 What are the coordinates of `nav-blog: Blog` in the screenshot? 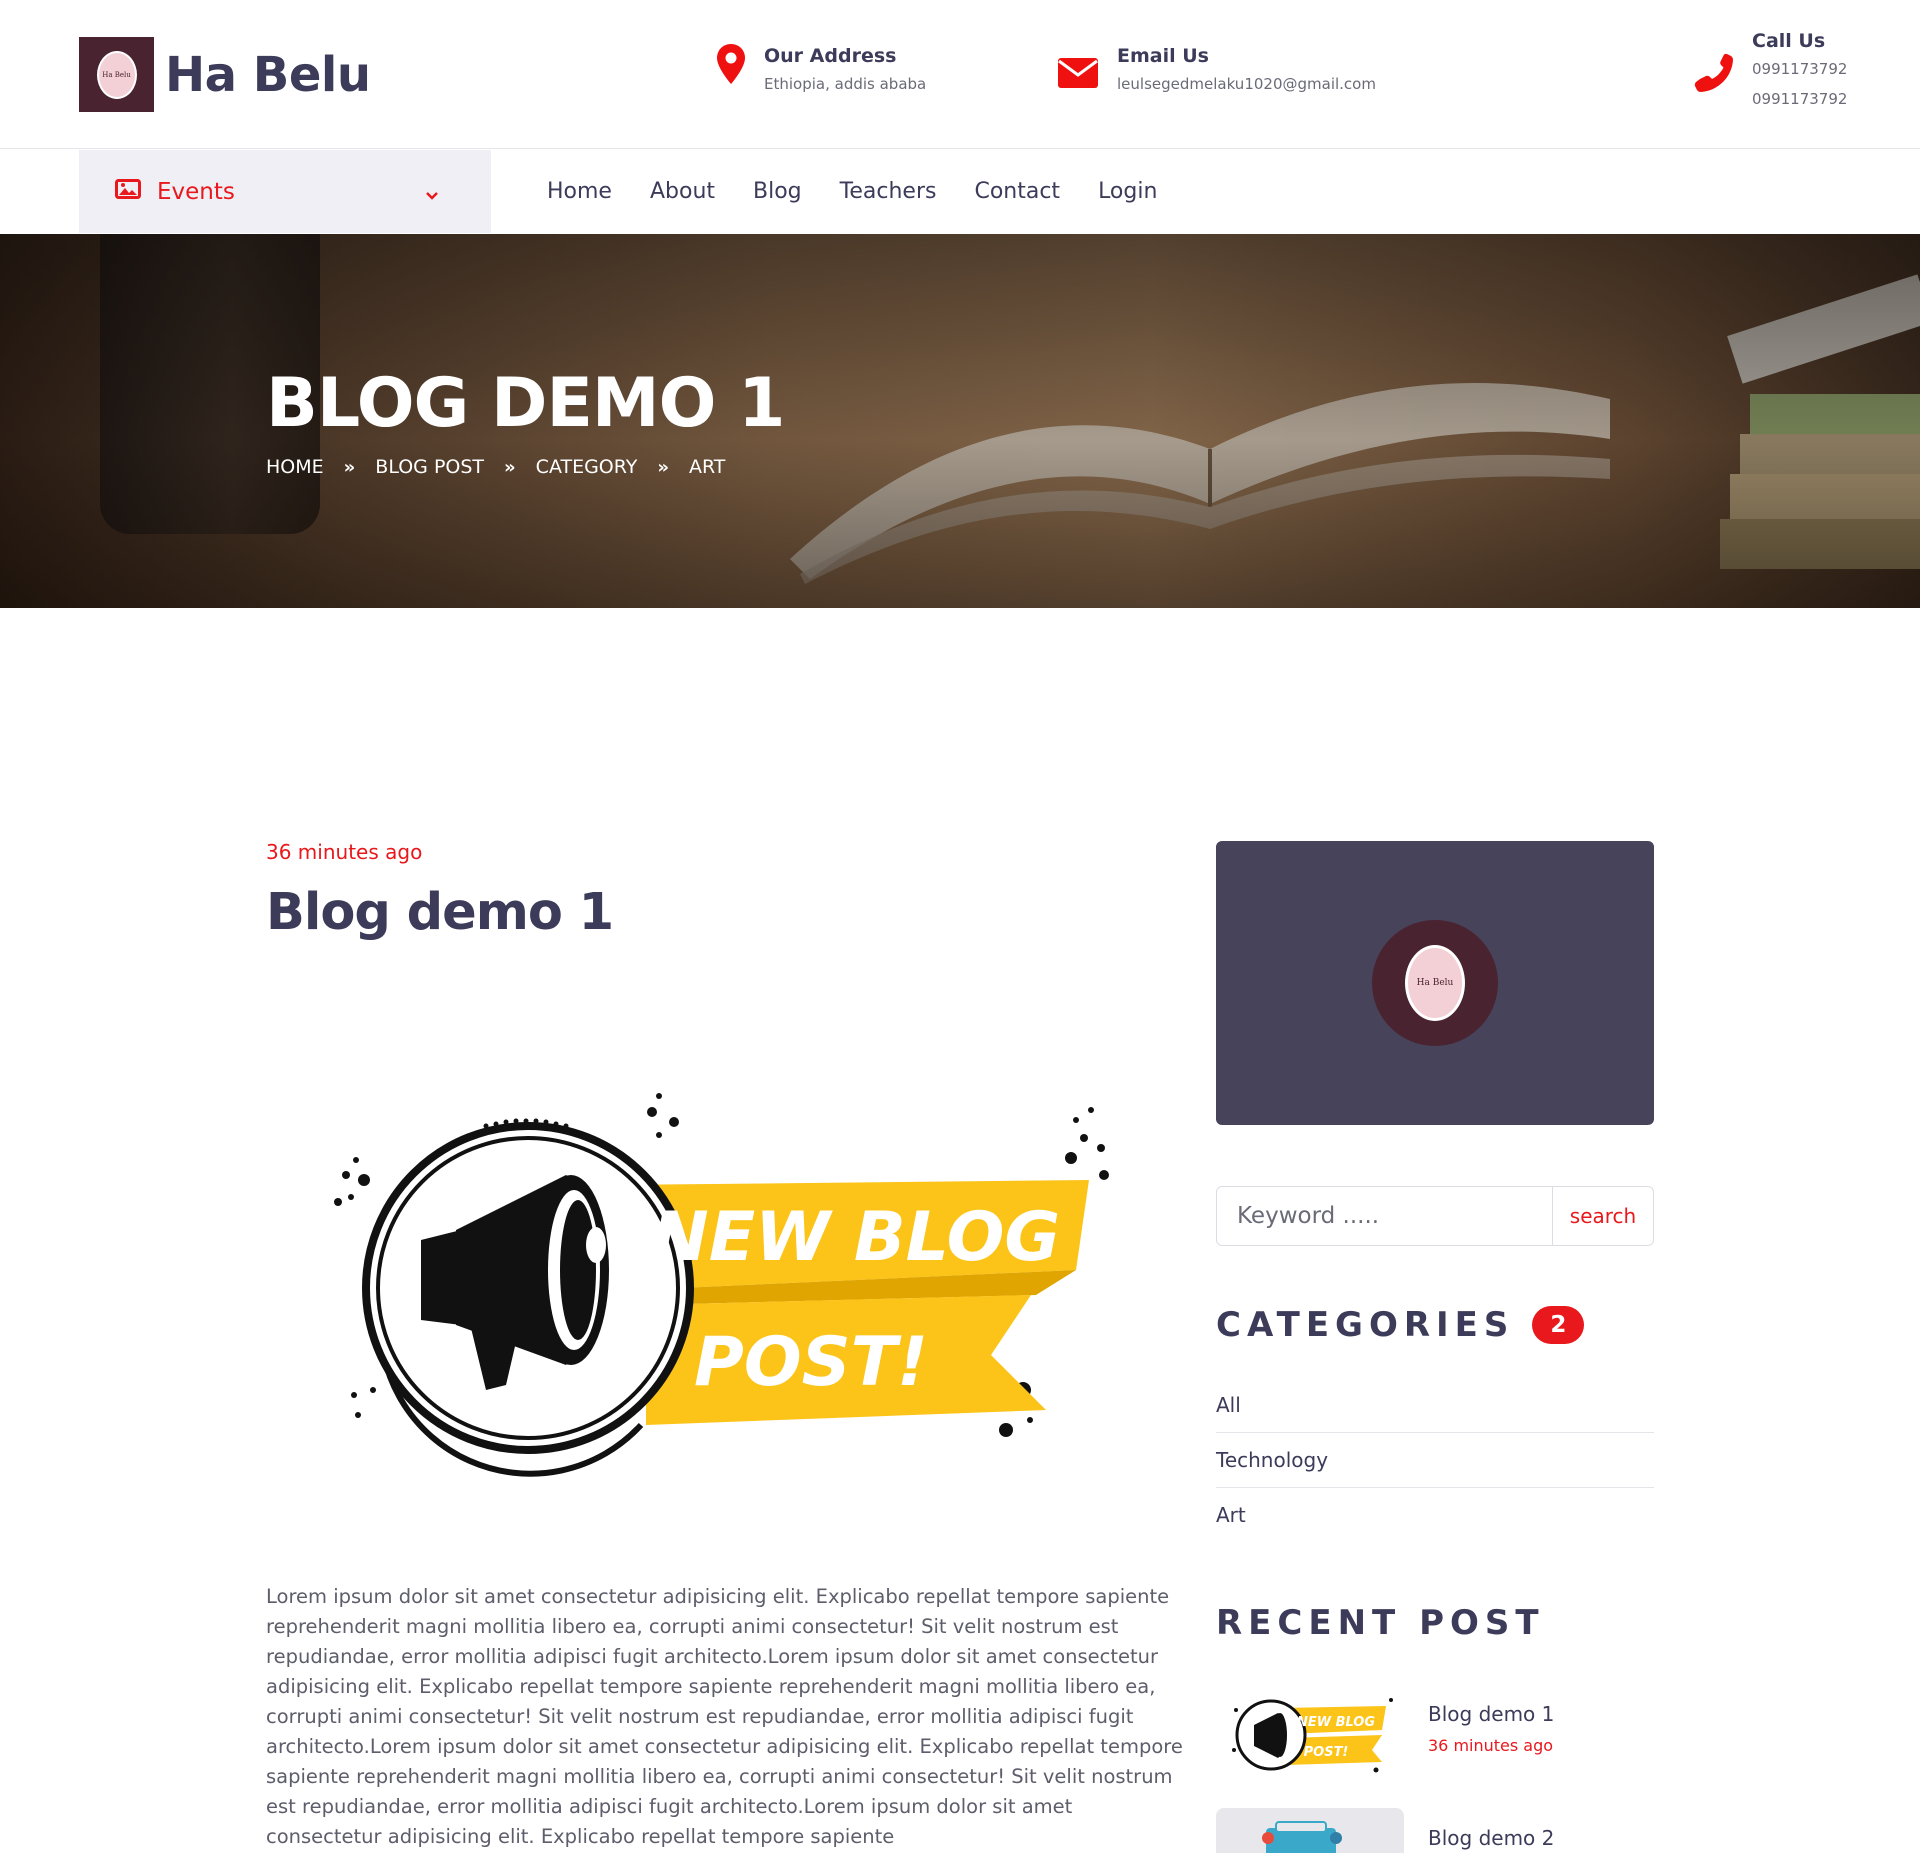 It's located at (777, 191).